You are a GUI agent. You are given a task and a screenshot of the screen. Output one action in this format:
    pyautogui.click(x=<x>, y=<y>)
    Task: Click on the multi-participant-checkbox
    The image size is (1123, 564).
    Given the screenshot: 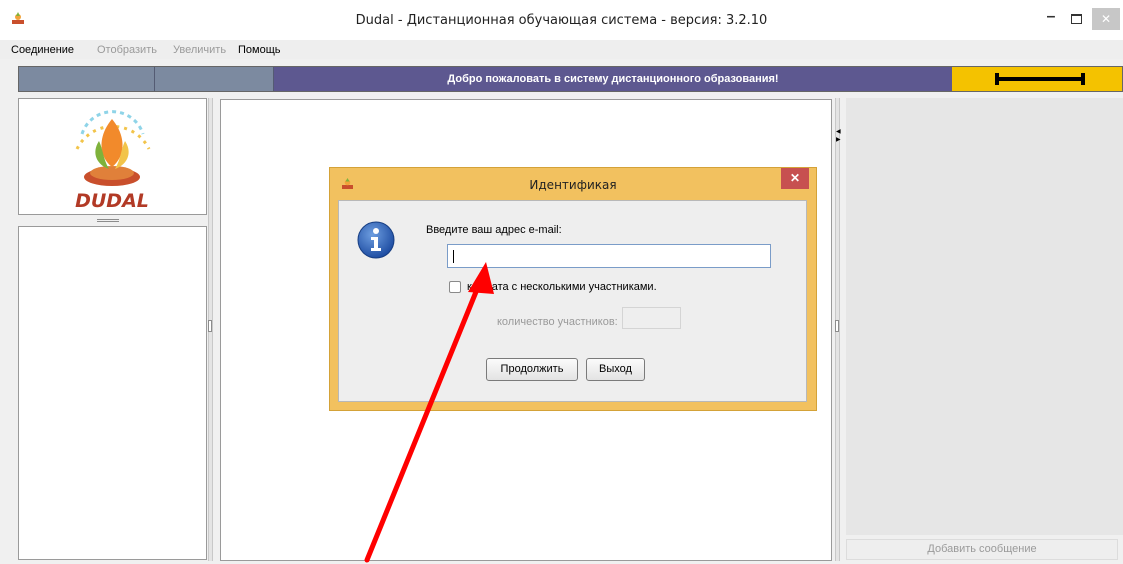 What is the action you would take?
    pyautogui.click(x=455, y=287)
    